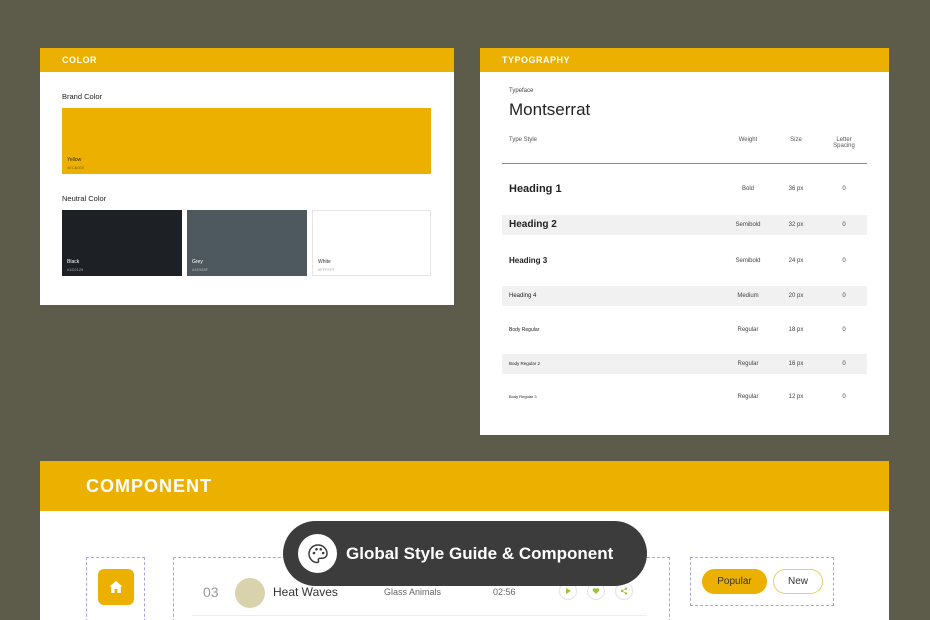 Image resolution: width=930 pixels, height=620 pixels. What do you see at coordinates (197, 262) in the screenshot?
I see `swatch-grey-name: Grey` at bounding box center [197, 262].